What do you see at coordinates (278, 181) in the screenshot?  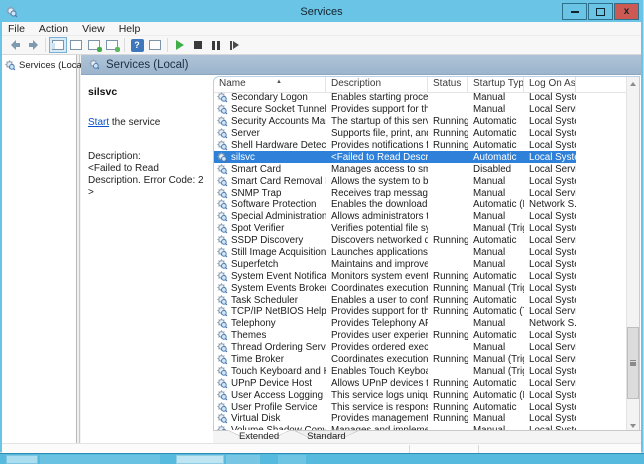 I see `service-name: Smart Card Removal Policy` at bounding box center [278, 181].